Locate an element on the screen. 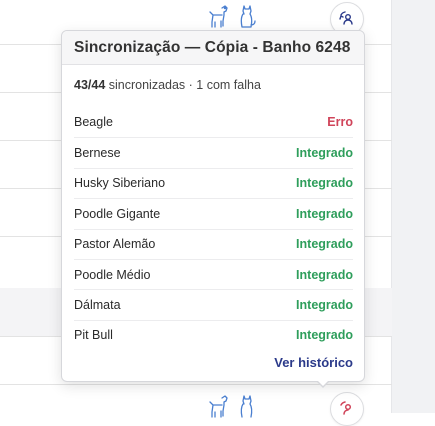 This screenshot has height=426, width=435. view-history-link: Ver histórico is located at coordinates (313, 362).